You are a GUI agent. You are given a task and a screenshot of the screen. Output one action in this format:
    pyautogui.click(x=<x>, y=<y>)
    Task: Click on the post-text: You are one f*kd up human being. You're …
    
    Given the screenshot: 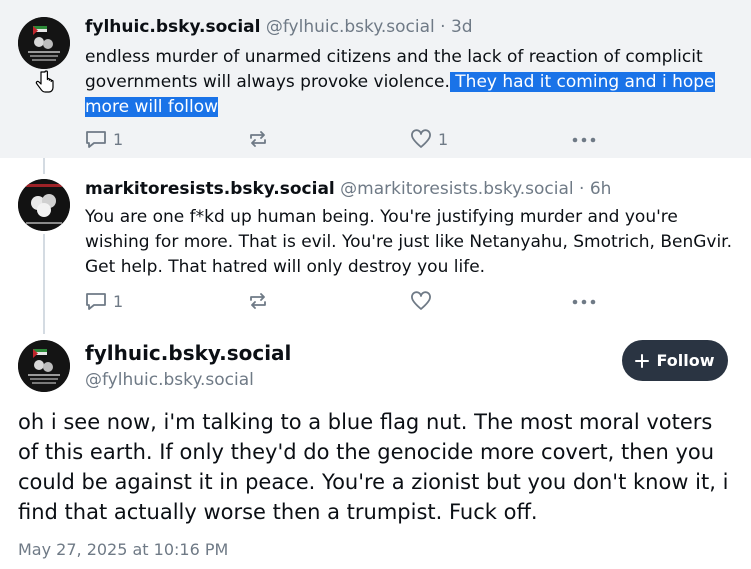 What is the action you would take?
    pyautogui.click(x=409, y=242)
    